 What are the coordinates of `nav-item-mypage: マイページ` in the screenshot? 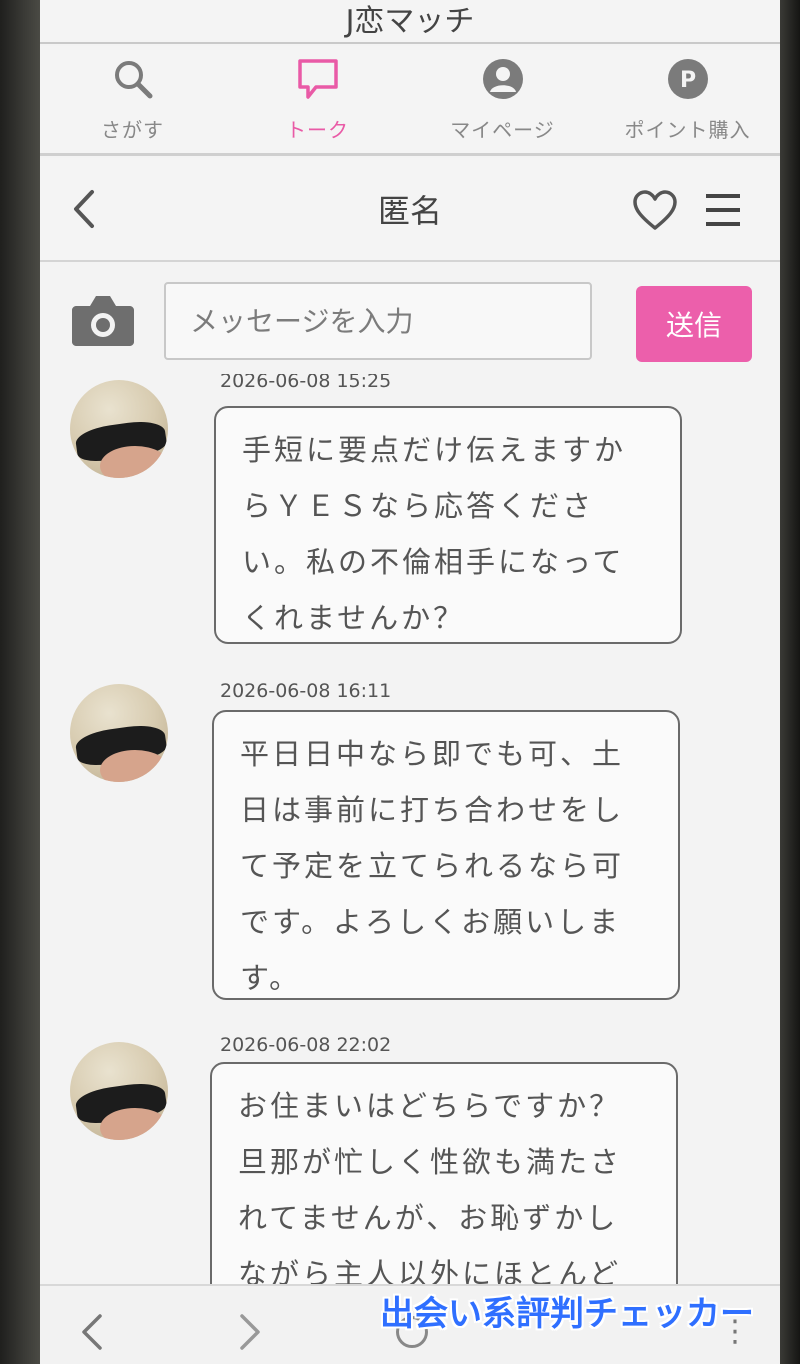 It's located at (502, 99).